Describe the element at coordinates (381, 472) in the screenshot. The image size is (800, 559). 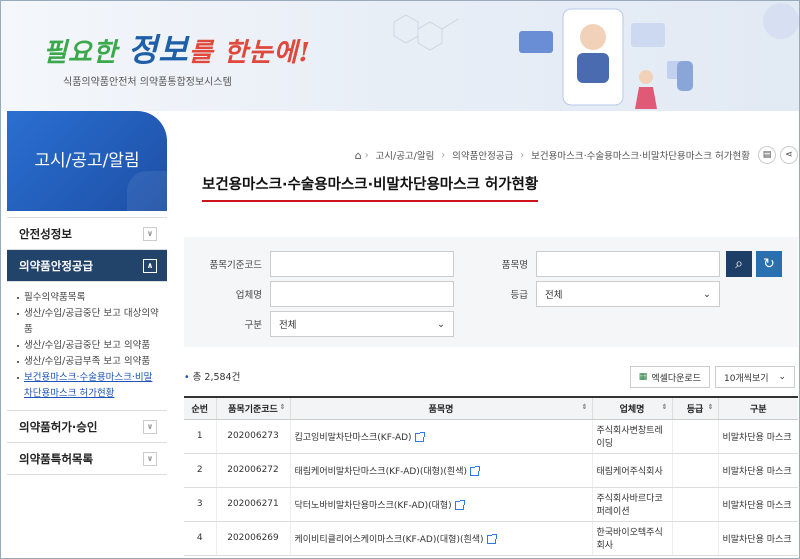
I see `product-link: 태림케어비말차단마스크(KF-AD)(대형)(흰색)` at that location.